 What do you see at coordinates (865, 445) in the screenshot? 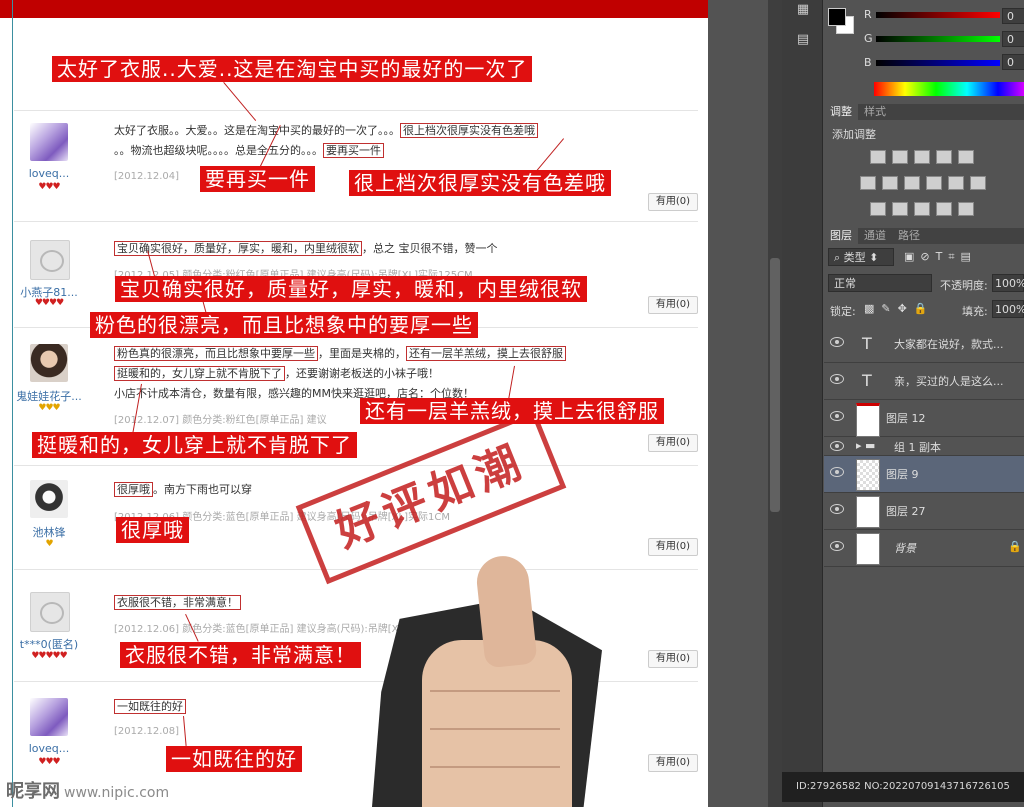
I see `folder-icon: ▸ ▬` at bounding box center [865, 445].